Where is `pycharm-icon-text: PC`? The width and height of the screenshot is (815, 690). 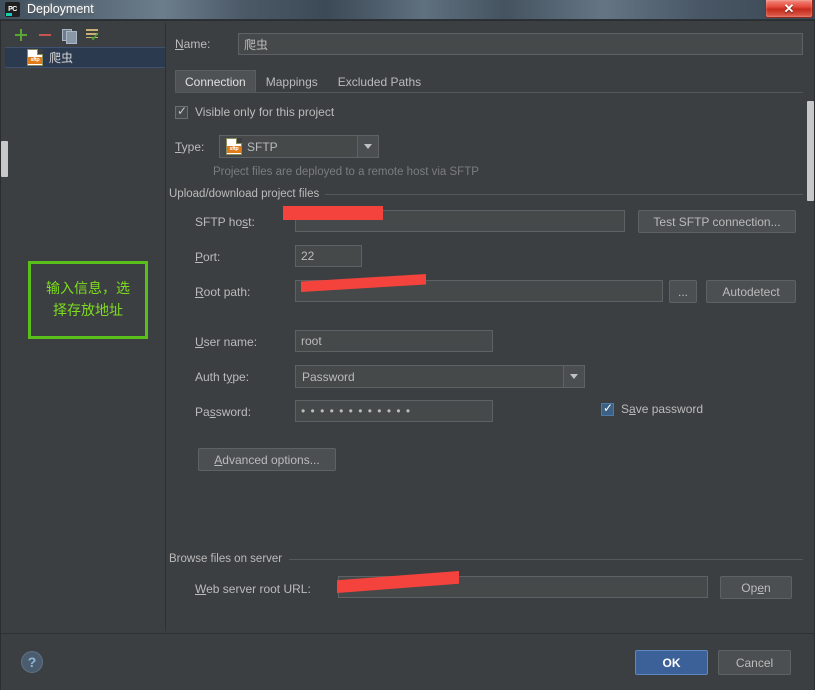 pycharm-icon-text: PC is located at coordinates (12, 9).